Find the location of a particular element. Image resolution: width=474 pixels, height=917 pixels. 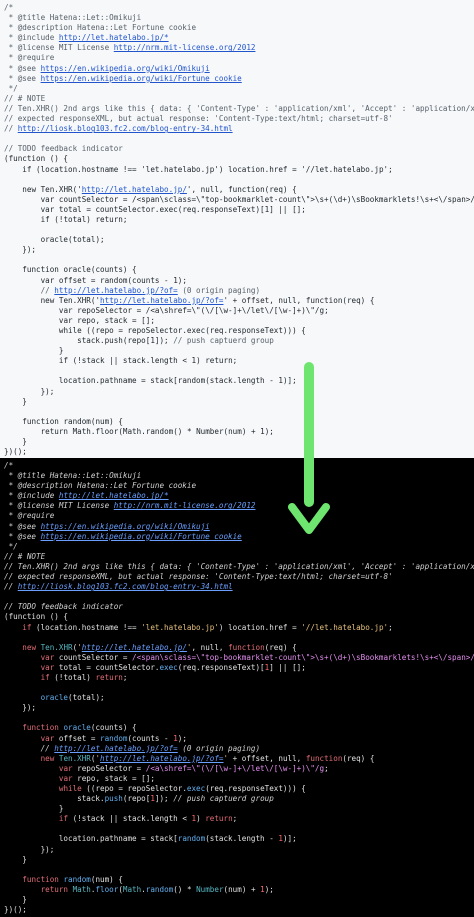

code-line: /* is located at coordinates (239, 8).